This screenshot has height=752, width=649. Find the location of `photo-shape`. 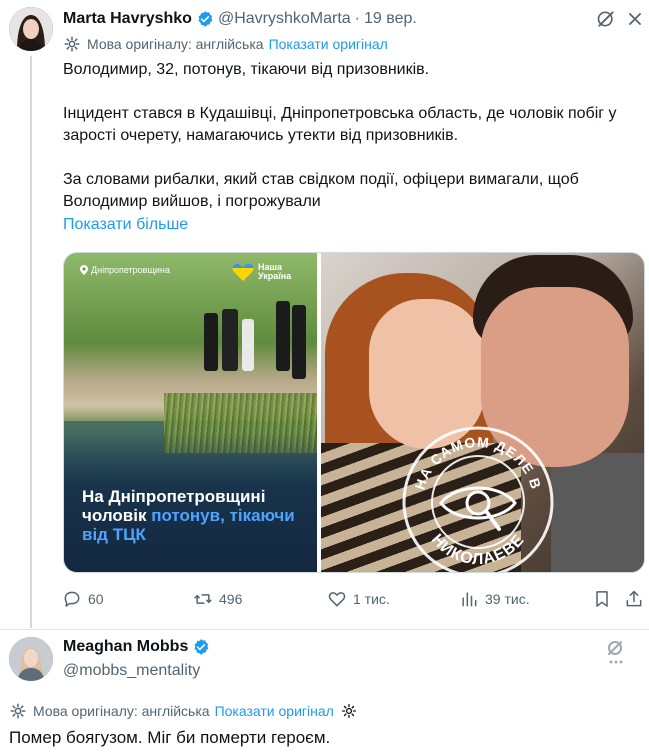

photo-shape is located at coordinates (597, 512).